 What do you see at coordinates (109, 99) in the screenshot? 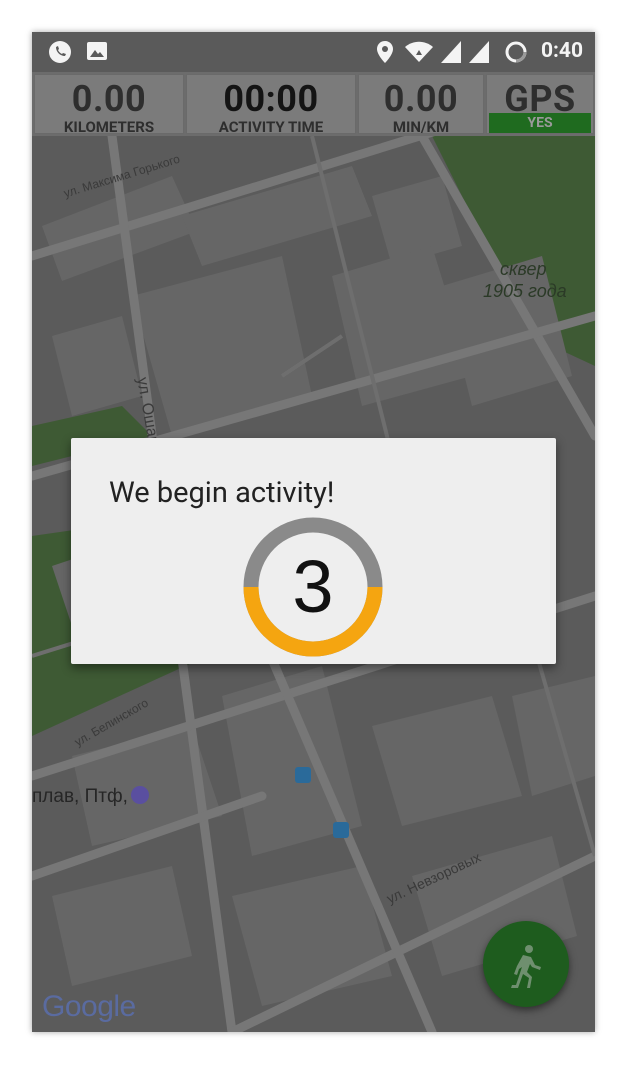
I see `distance-value: 0.00` at bounding box center [109, 99].